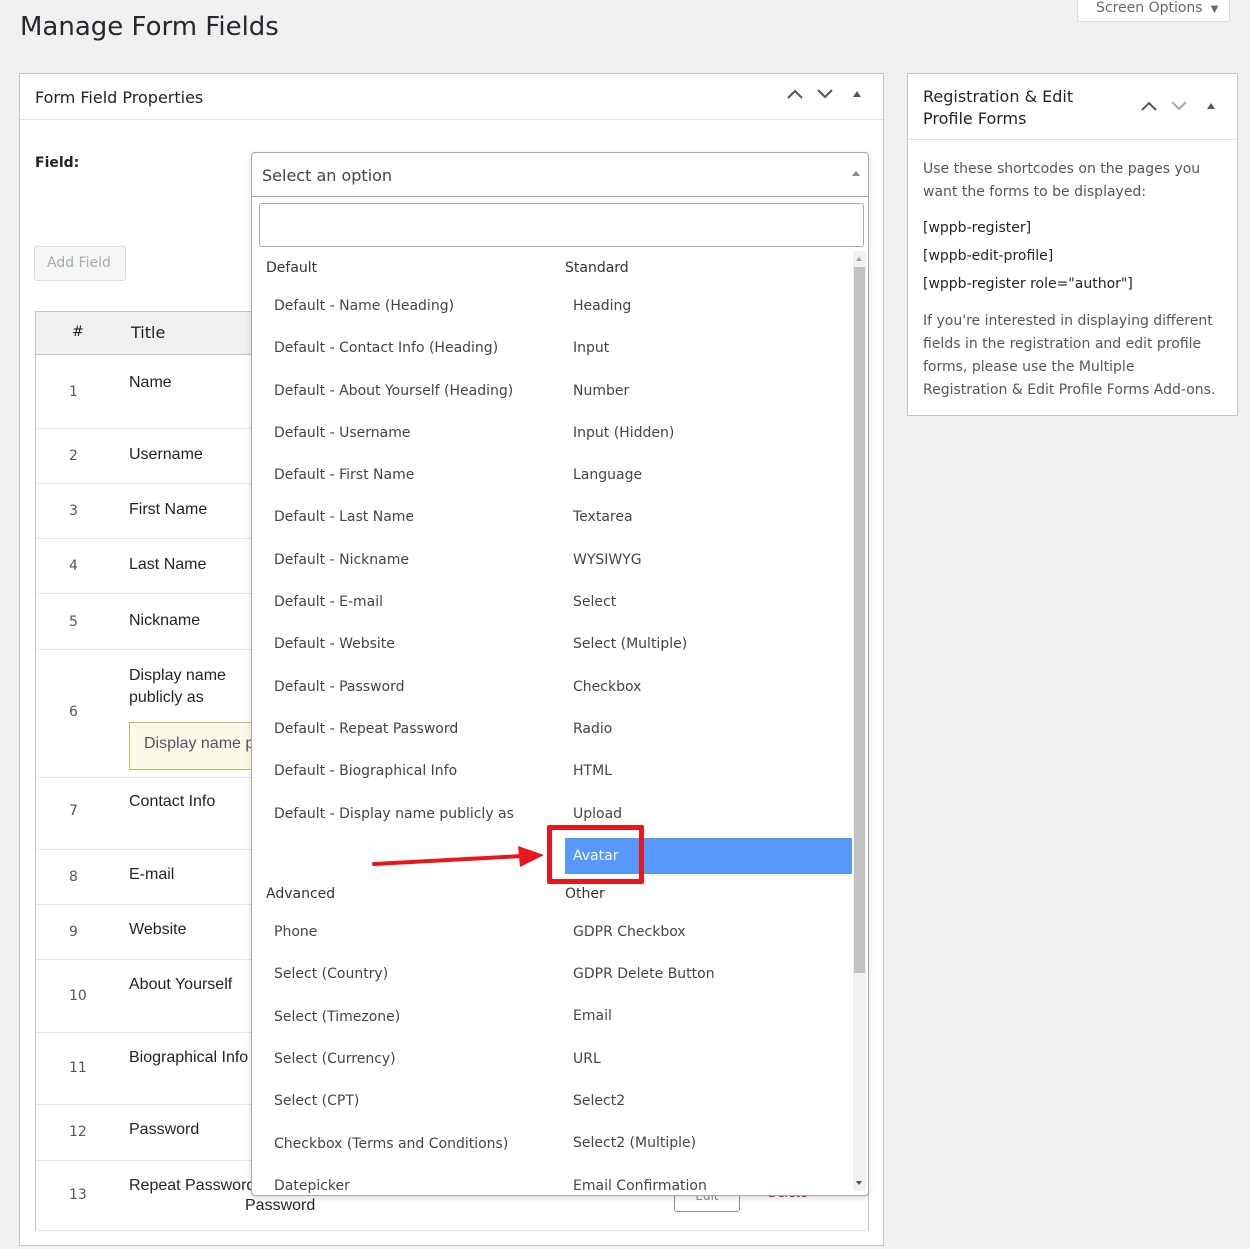 The image size is (1250, 1249). Describe the element at coordinates (411, 644) in the screenshot. I see `option: Default - Website` at that location.